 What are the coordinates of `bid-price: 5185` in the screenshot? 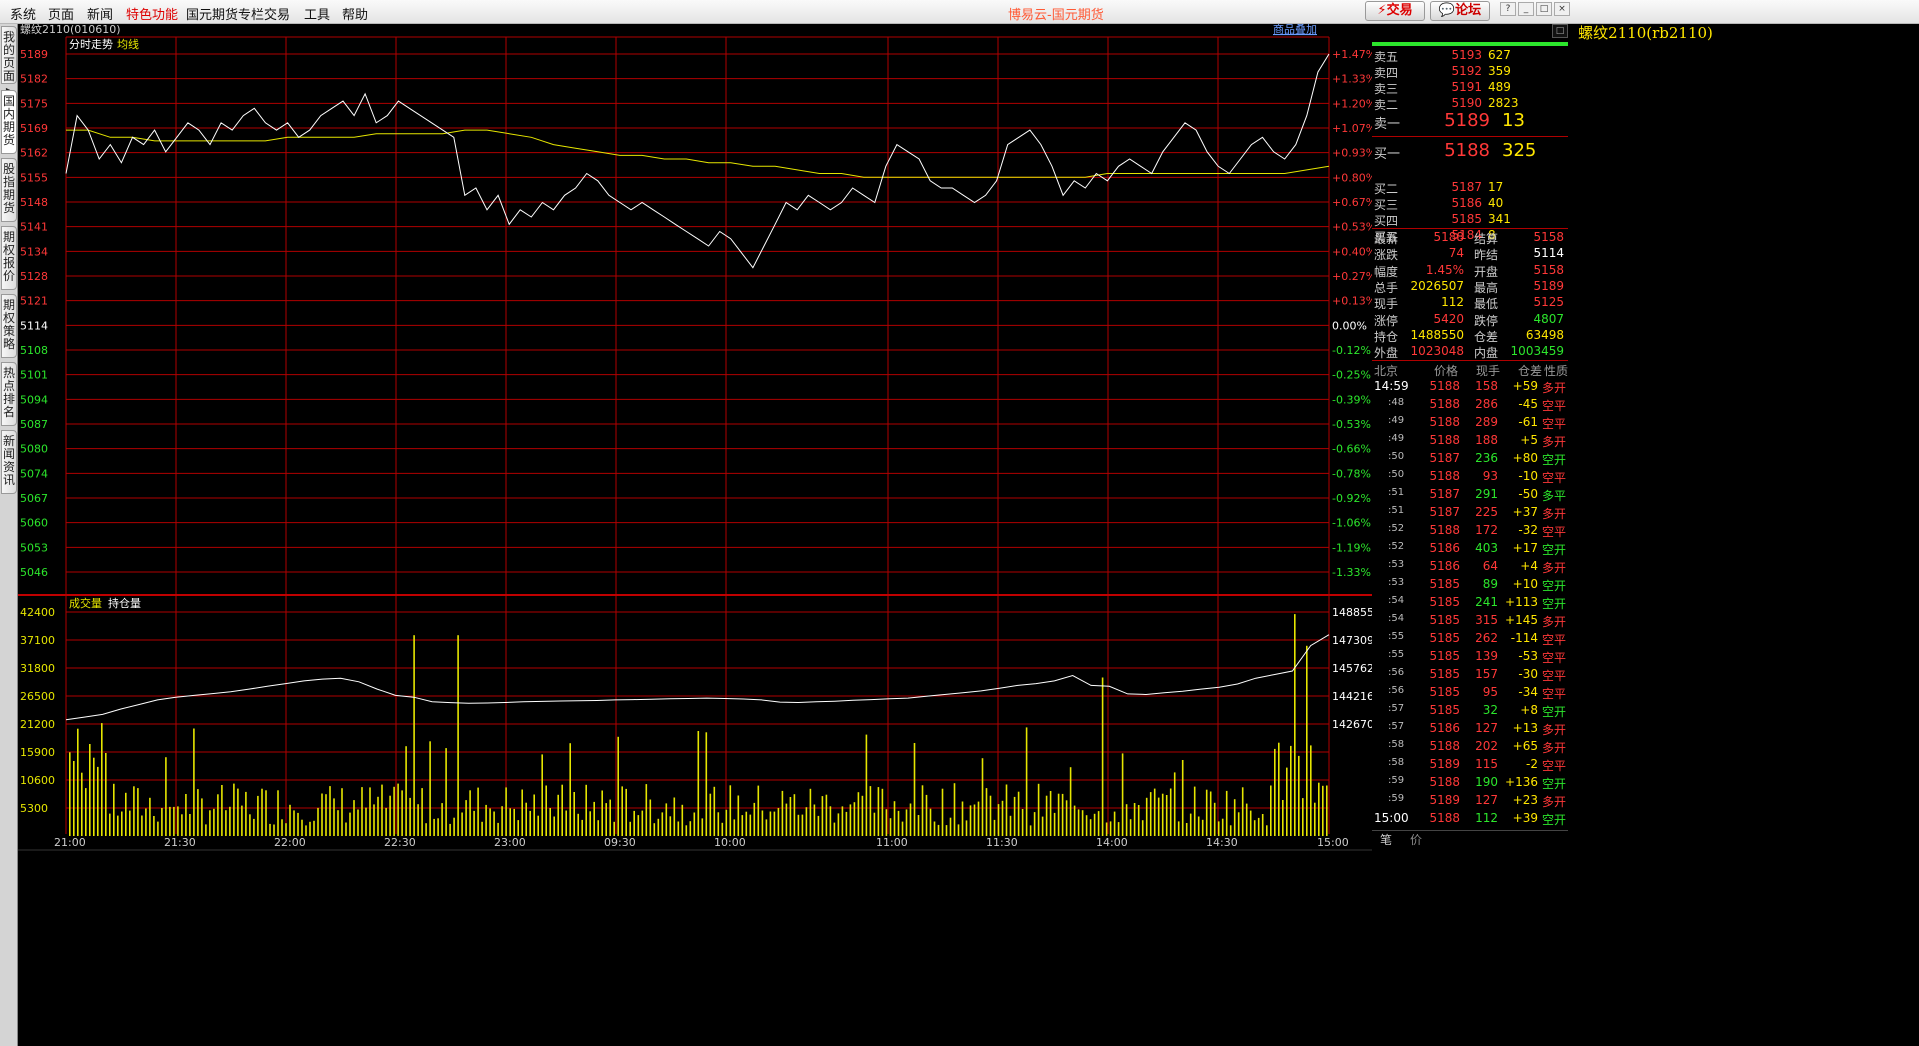 It's located at (1466, 219).